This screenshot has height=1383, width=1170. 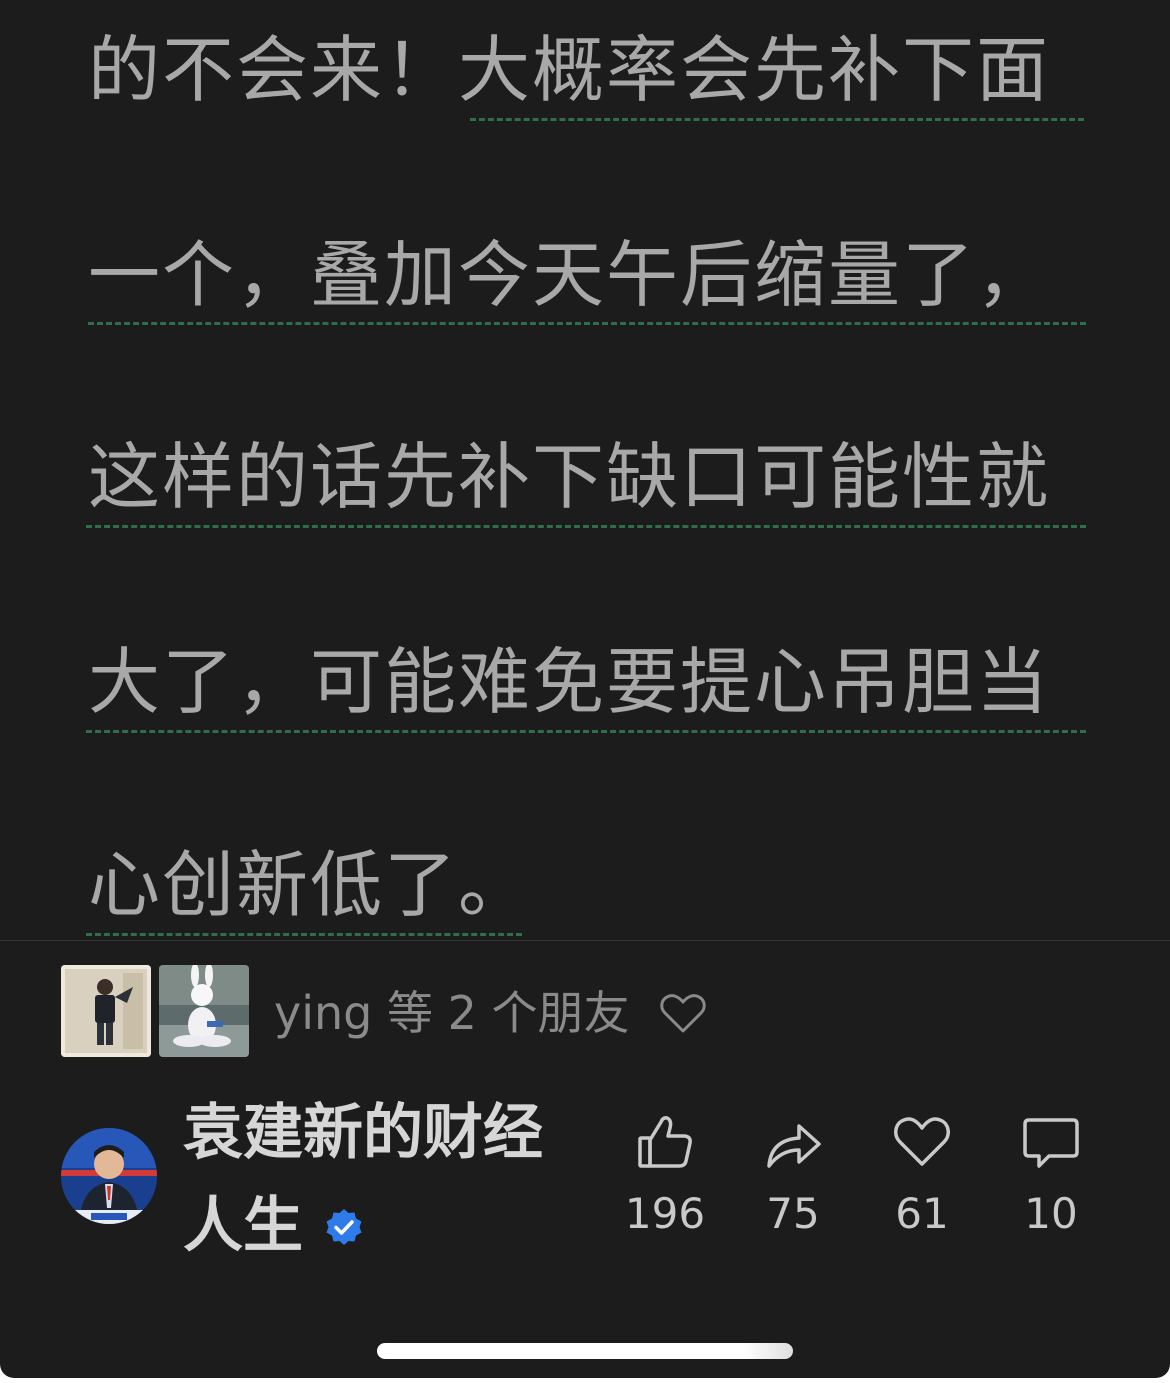 I want to click on author-name-line-2: 人生, so click(x=393, y=1226).